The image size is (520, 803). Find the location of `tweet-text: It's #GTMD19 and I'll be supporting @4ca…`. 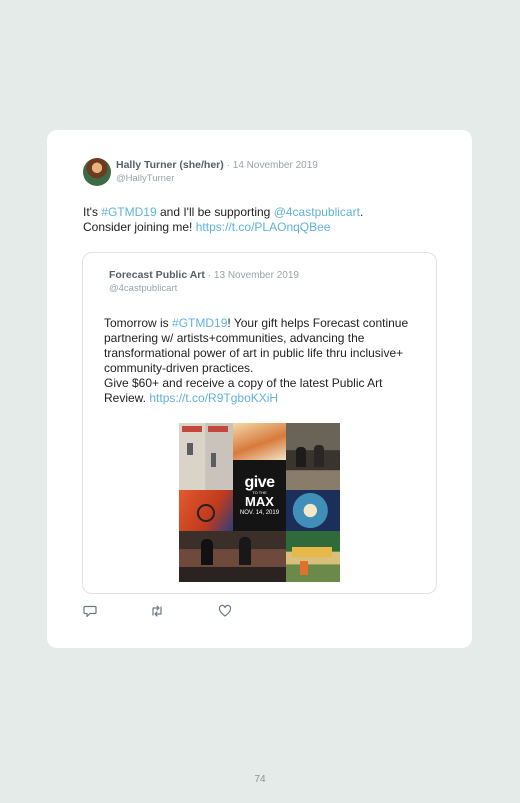

tweet-text: It's #GTMD19 and I'll be supporting @4ca… is located at coordinates (263, 220).